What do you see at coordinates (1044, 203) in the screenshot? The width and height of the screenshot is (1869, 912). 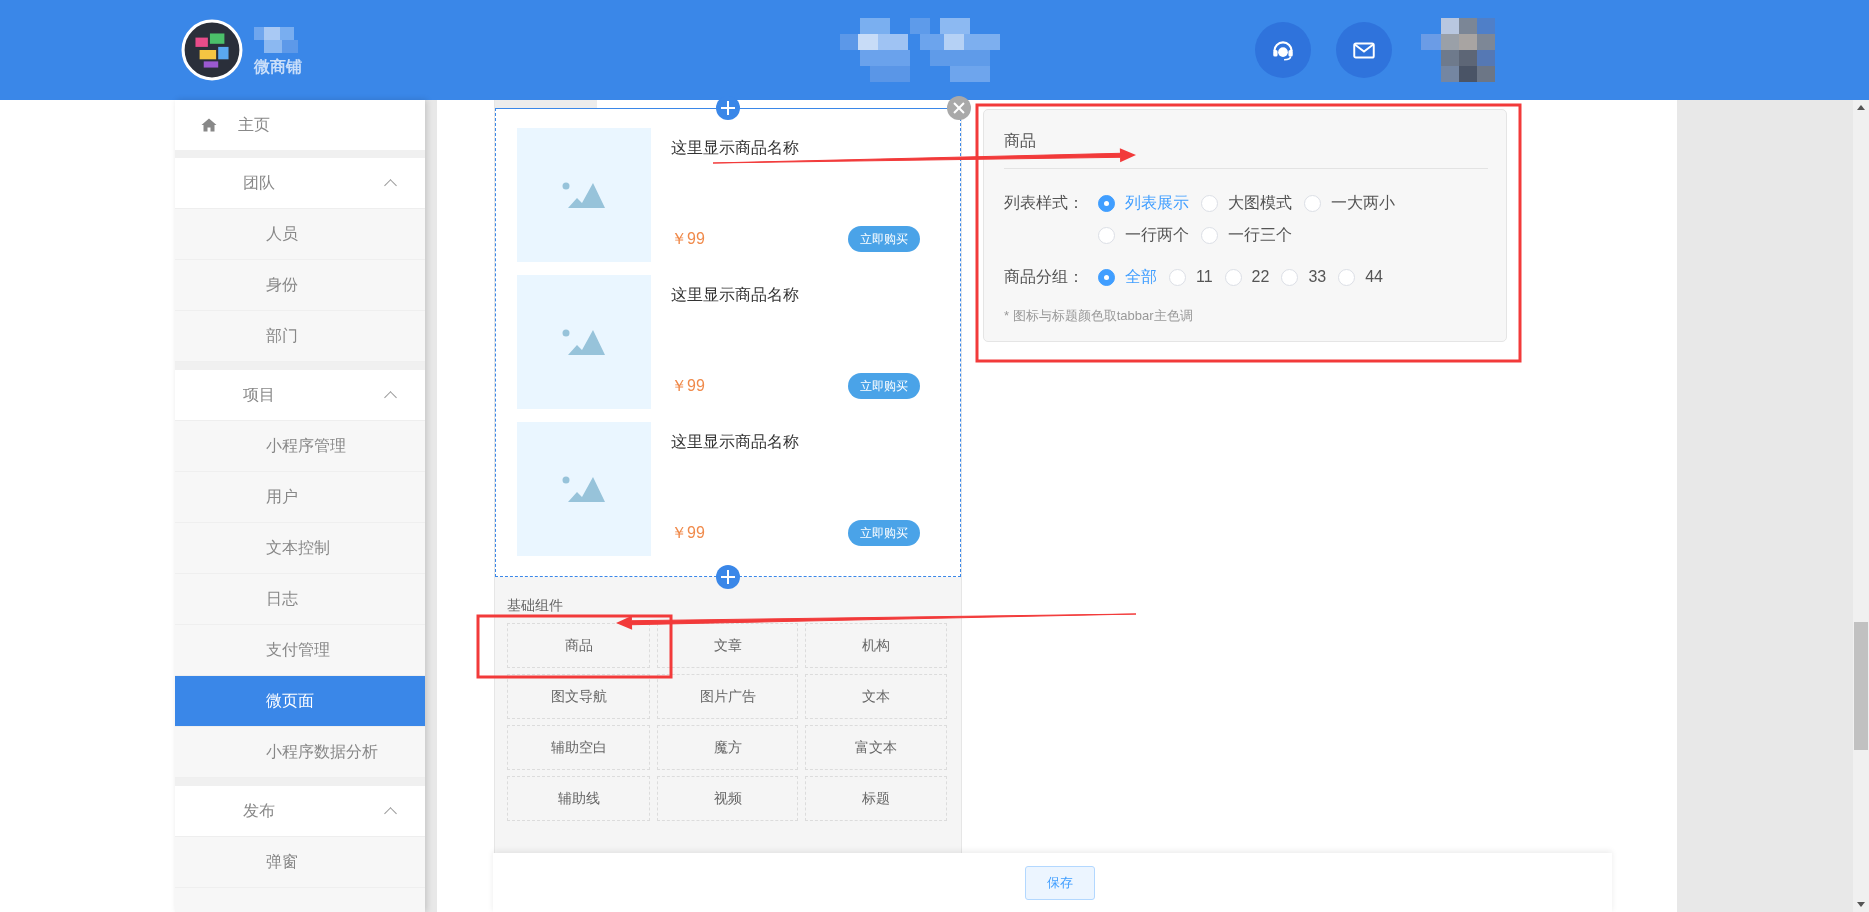 I see `field-label: 列表样式：` at bounding box center [1044, 203].